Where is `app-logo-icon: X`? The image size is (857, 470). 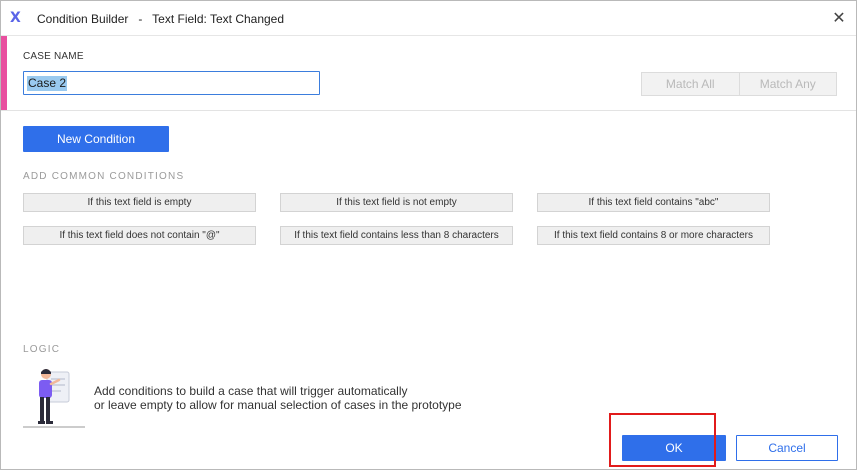 app-logo-icon: X is located at coordinates (15, 18).